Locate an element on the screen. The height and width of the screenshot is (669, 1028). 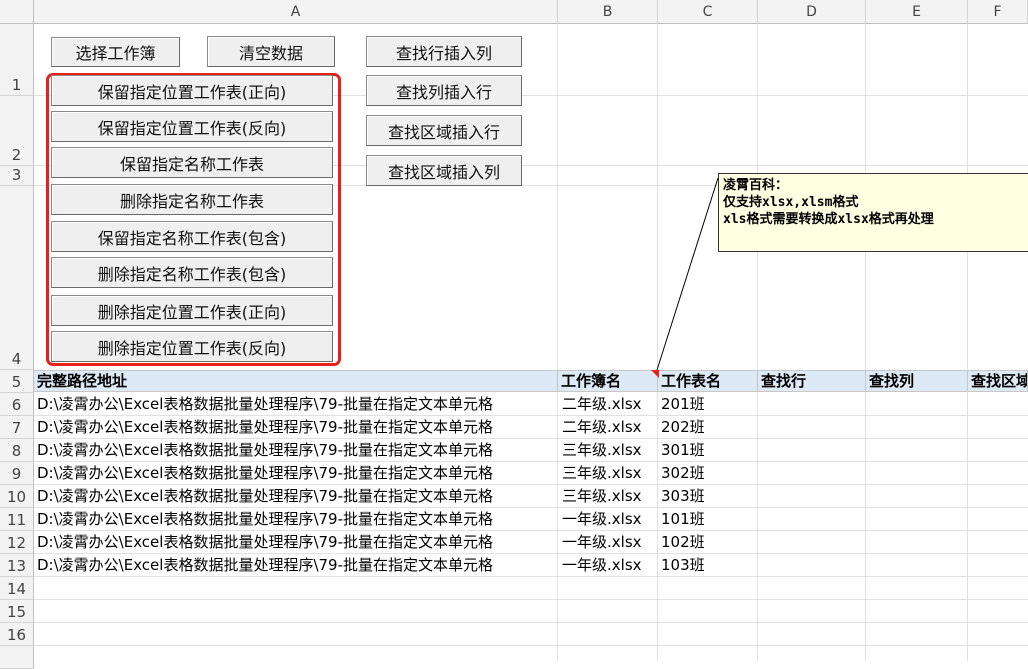
header-find-col: 查找列 is located at coordinates (917, 381).